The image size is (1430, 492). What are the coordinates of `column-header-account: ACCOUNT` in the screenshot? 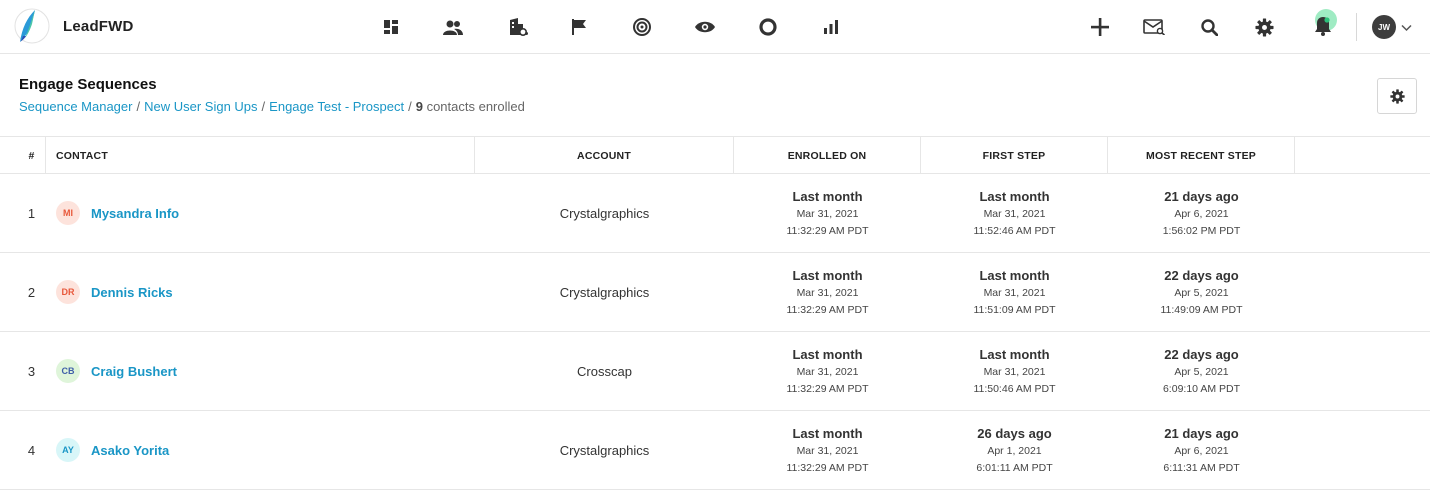 It's located at (604, 155).